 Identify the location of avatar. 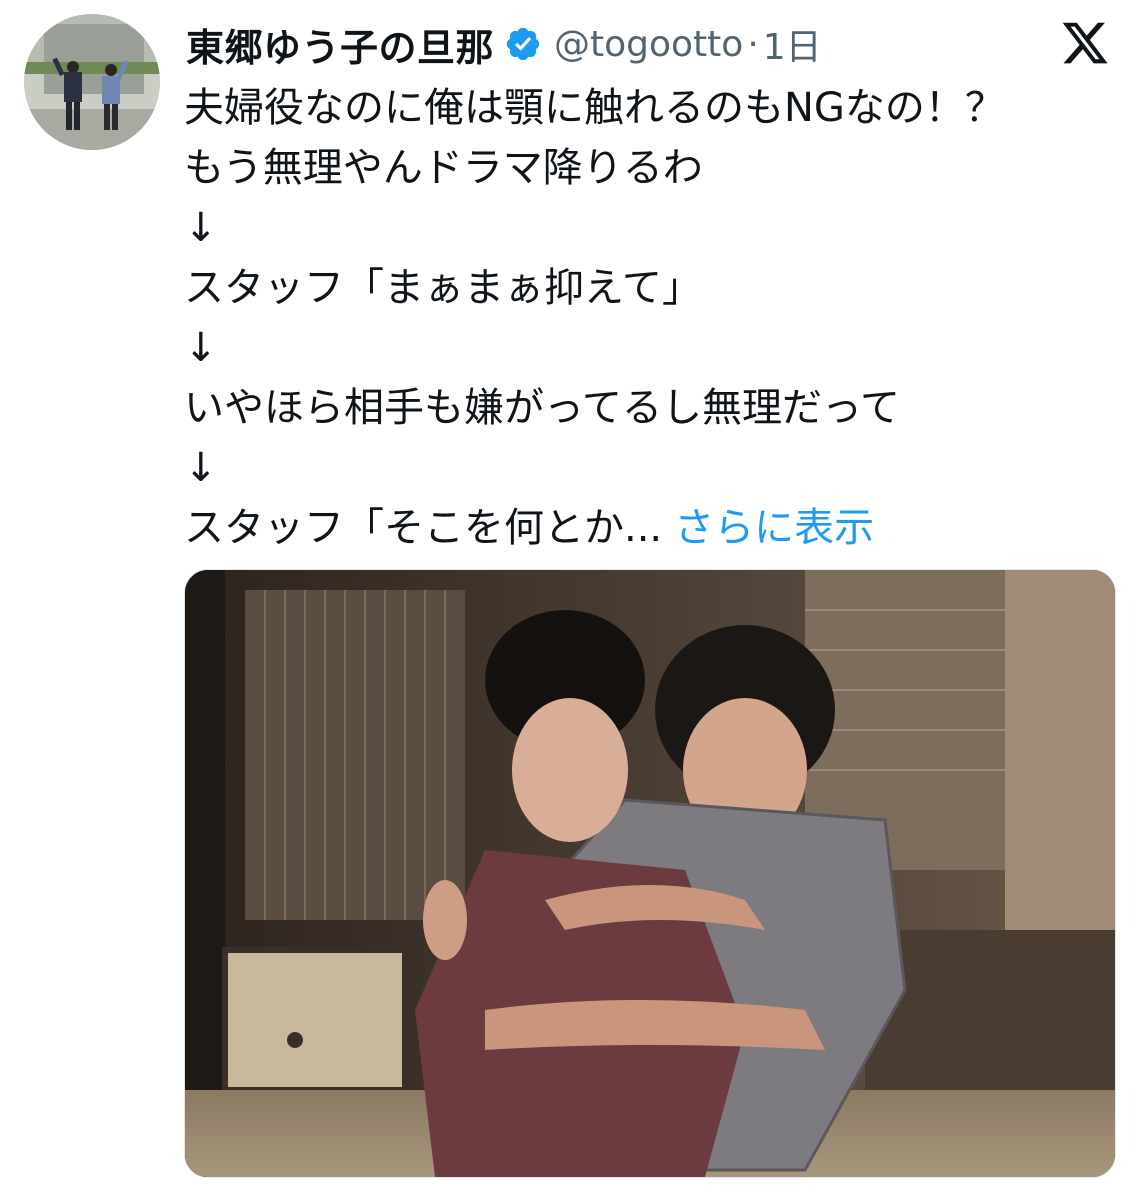
(92, 82).